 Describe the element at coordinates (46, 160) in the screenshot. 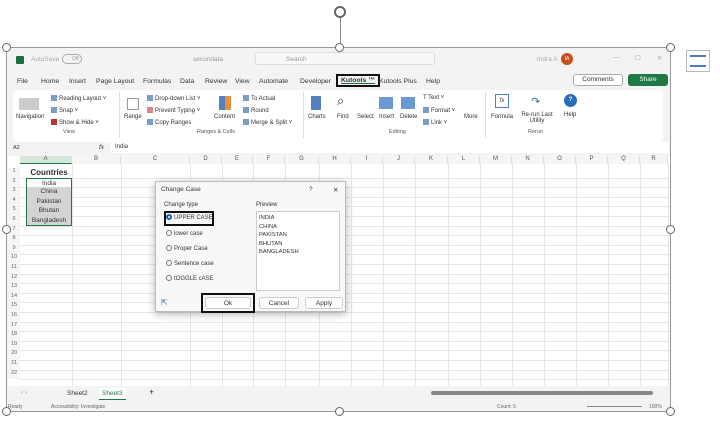

I see `column-header: A` at that location.